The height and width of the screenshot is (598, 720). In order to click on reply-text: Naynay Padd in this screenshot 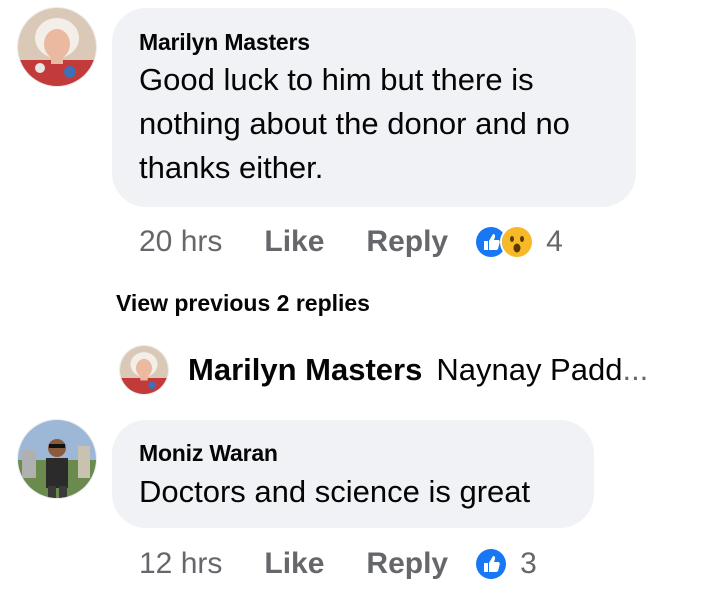, I will do `click(529, 369)`.